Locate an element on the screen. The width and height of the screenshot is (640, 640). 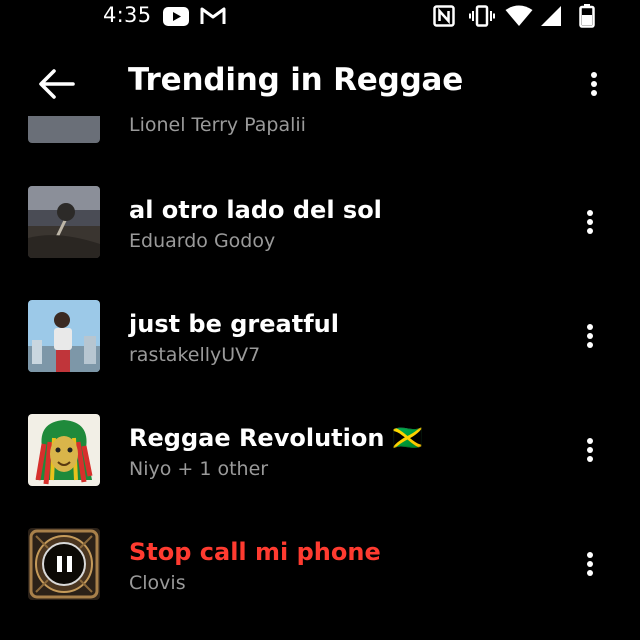
track-title: just be greatful is located at coordinates (234, 324).